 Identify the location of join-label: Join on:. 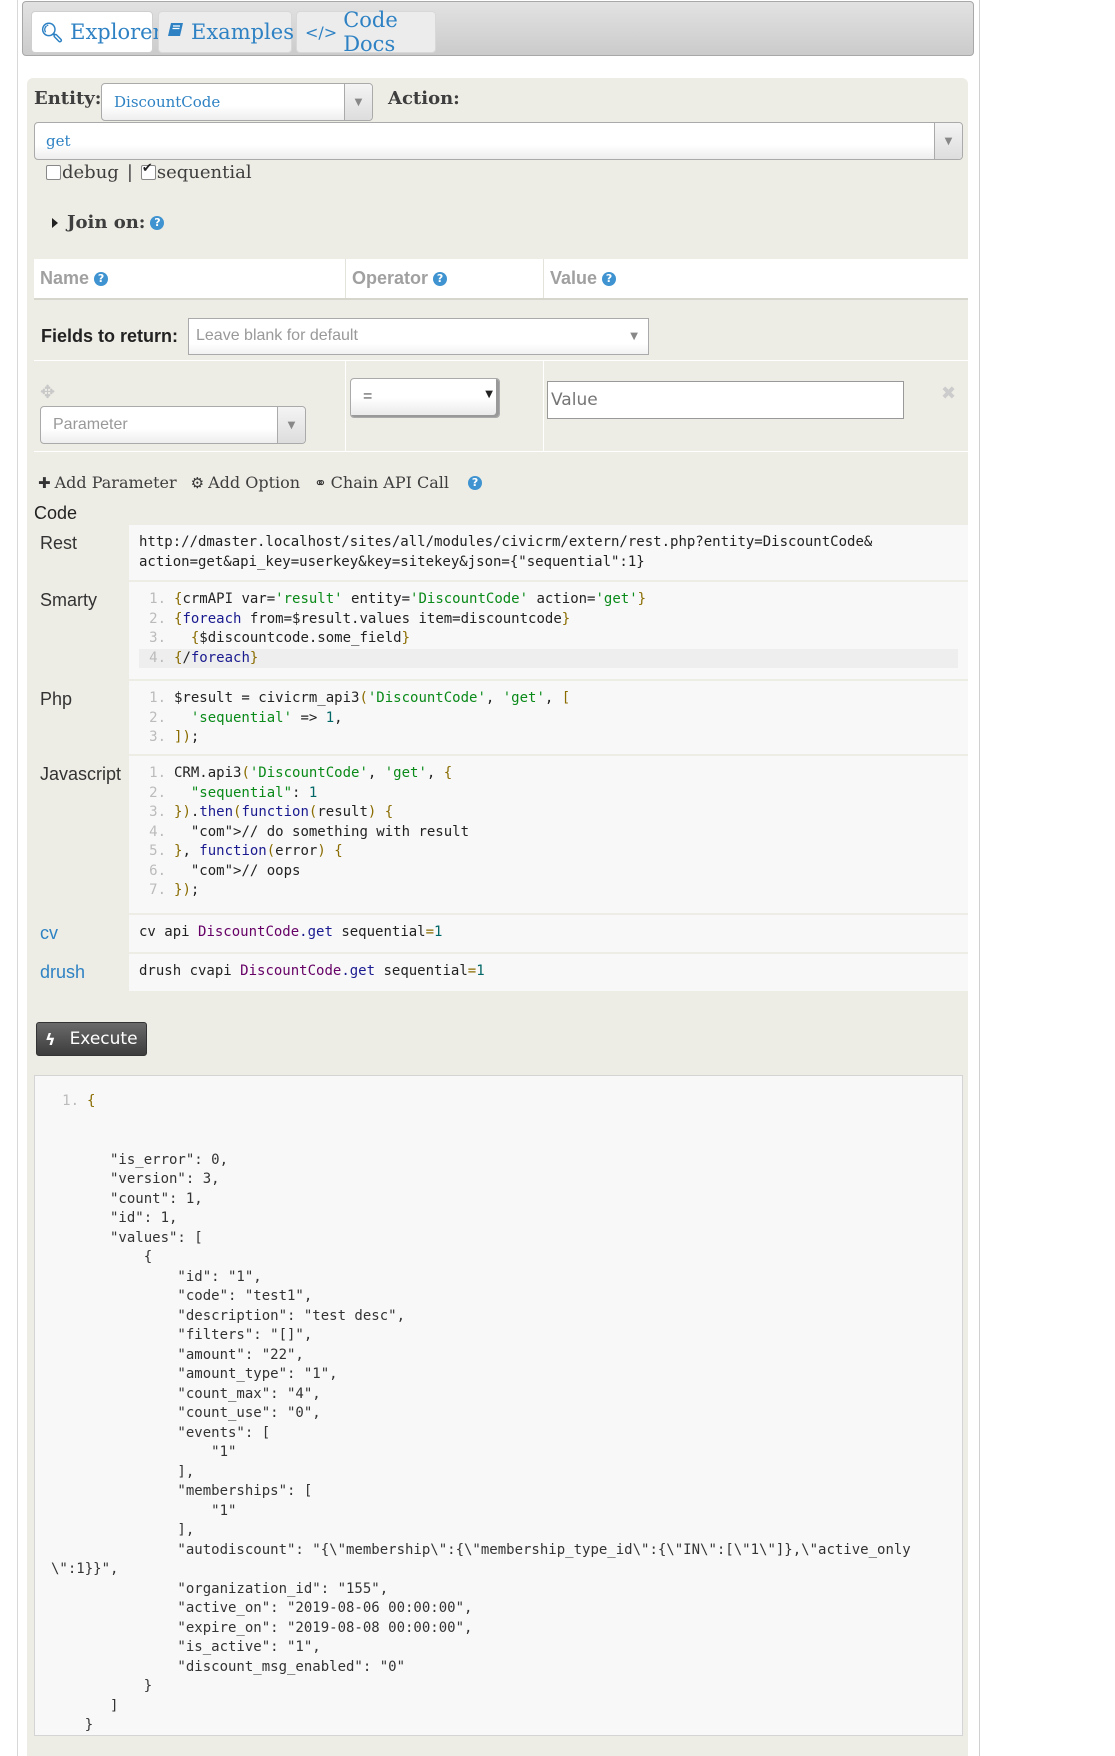
(106, 222).